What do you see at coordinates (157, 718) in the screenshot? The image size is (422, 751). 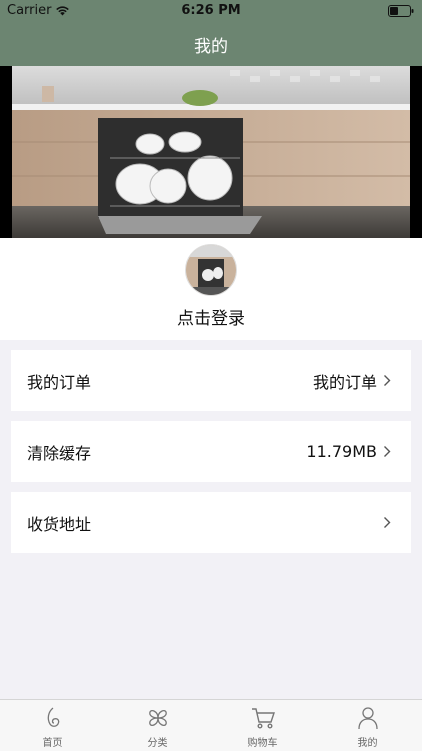 I see `category-icon` at bounding box center [157, 718].